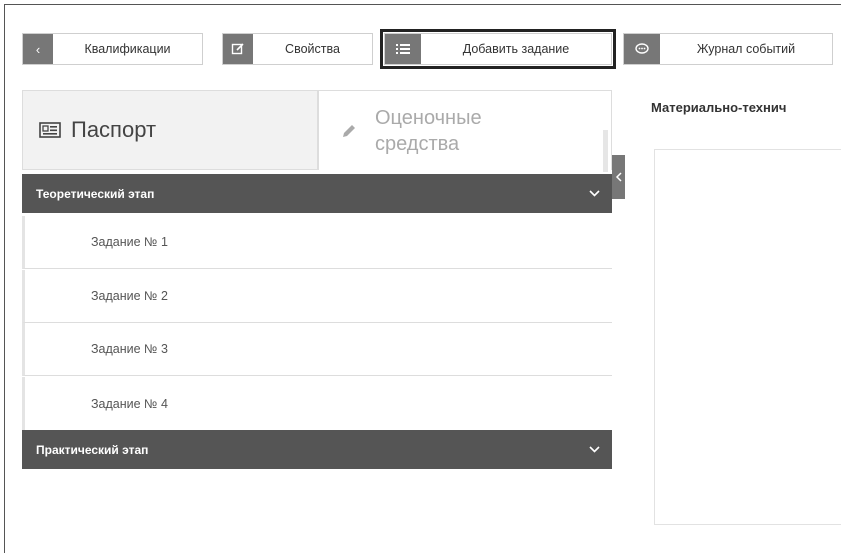 This screenshot has width=841, height=553. Describe the element at coordinates (129, 403) in the screenshot. I see `task-item-label: Задание № 4` at that location.